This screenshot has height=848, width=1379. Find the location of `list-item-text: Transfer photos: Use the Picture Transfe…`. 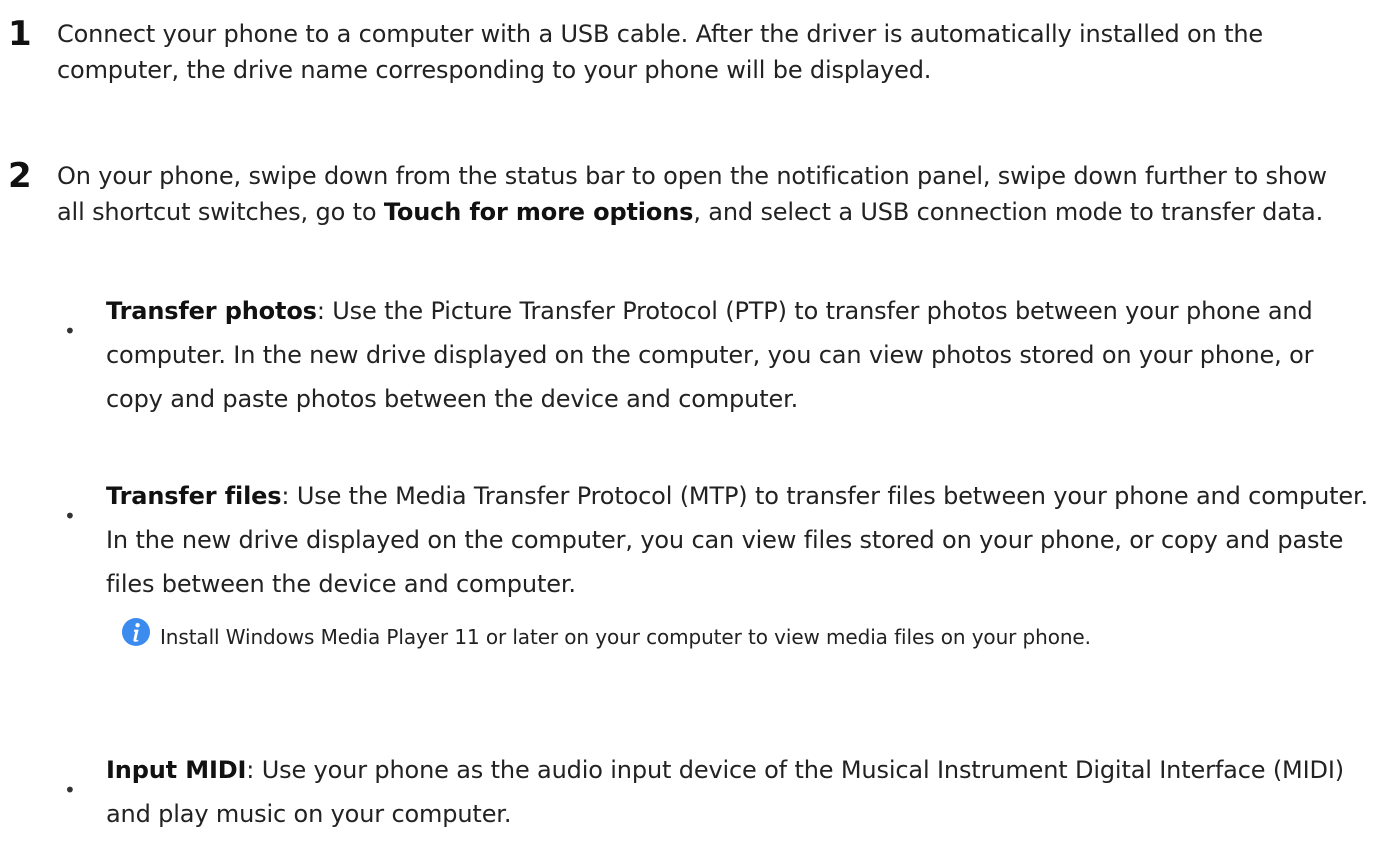

list-item-text: Transfer photos: Use the Picture Transfe… is located at coordinates (737, 355).